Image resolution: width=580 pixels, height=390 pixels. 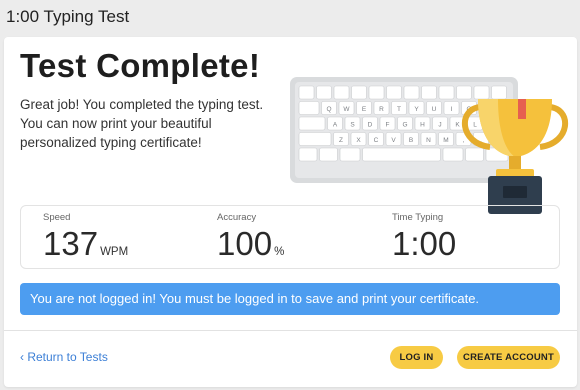 What do you see at coordinates (71, 243) in the screenshot?
I see `speed-value: 137` at bounding box center [71, 243].